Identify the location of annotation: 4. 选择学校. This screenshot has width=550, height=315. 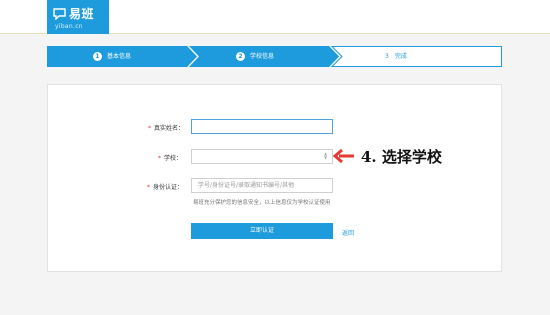
(387, 156).